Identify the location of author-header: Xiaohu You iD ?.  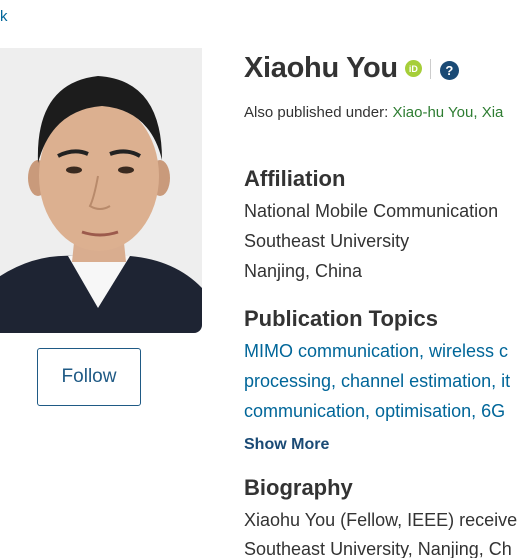
(351, 68).